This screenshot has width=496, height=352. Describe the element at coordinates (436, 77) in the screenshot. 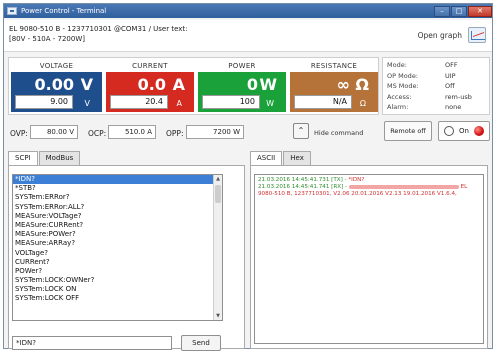

I see `status-row: OP Mode: UIP` at that location.